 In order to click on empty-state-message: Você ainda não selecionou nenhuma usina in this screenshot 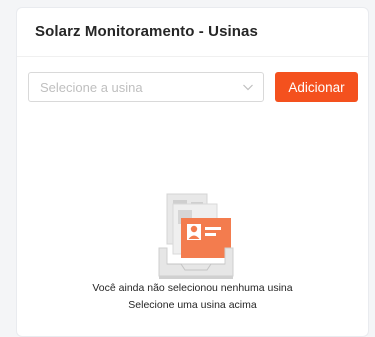, I will do `click(192, 288)`.